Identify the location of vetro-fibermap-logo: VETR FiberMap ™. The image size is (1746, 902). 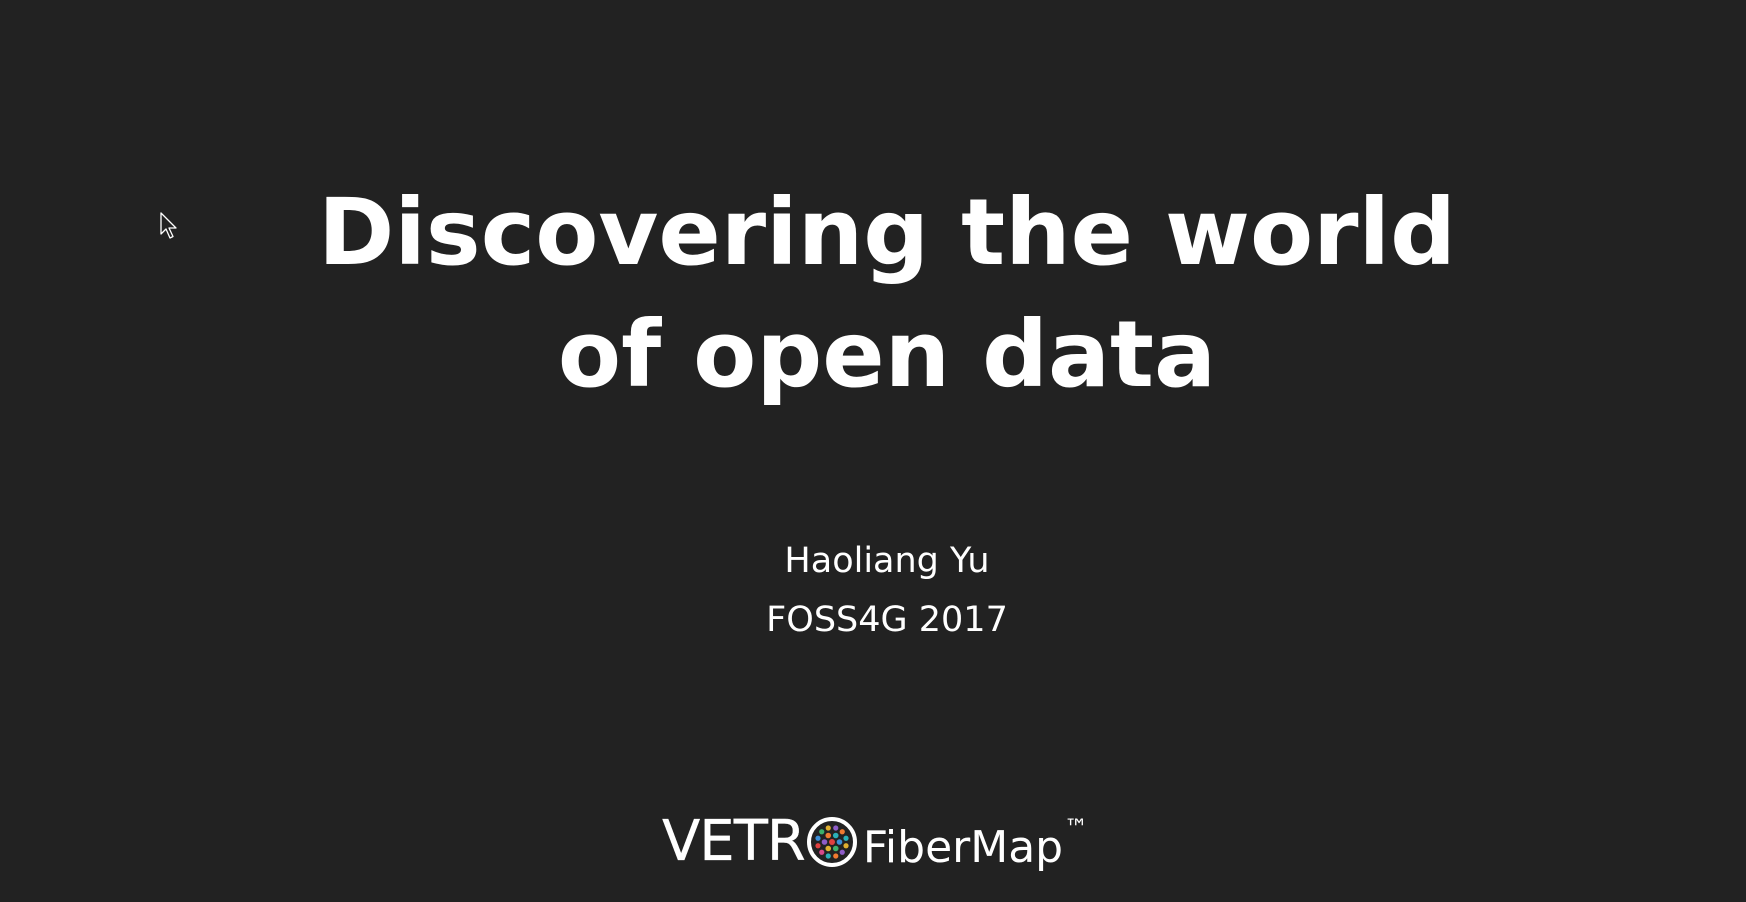
(875, 838).